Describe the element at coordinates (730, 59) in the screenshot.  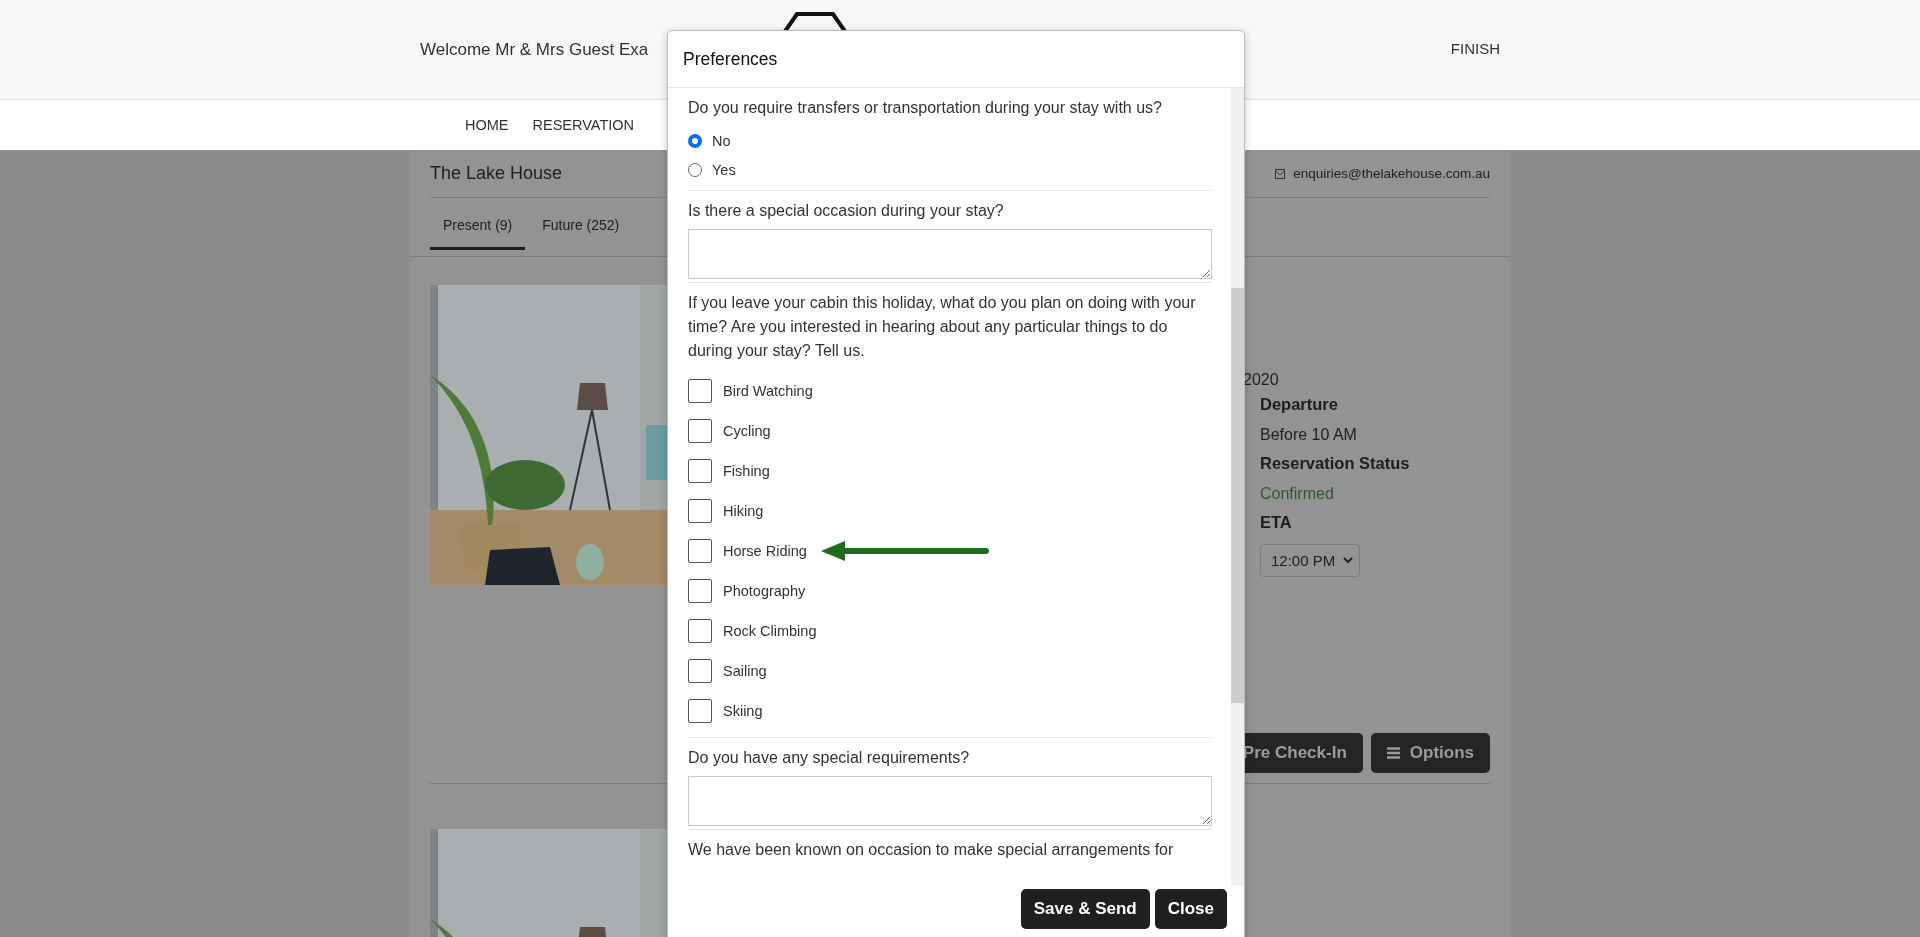
I see `dialog-title: Preferences` at that location.